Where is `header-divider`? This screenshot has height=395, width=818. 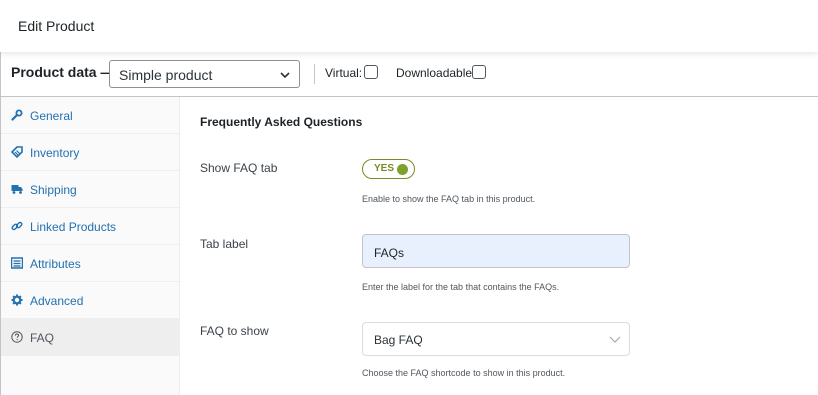
header-divider is located at coordinates (314, 74).